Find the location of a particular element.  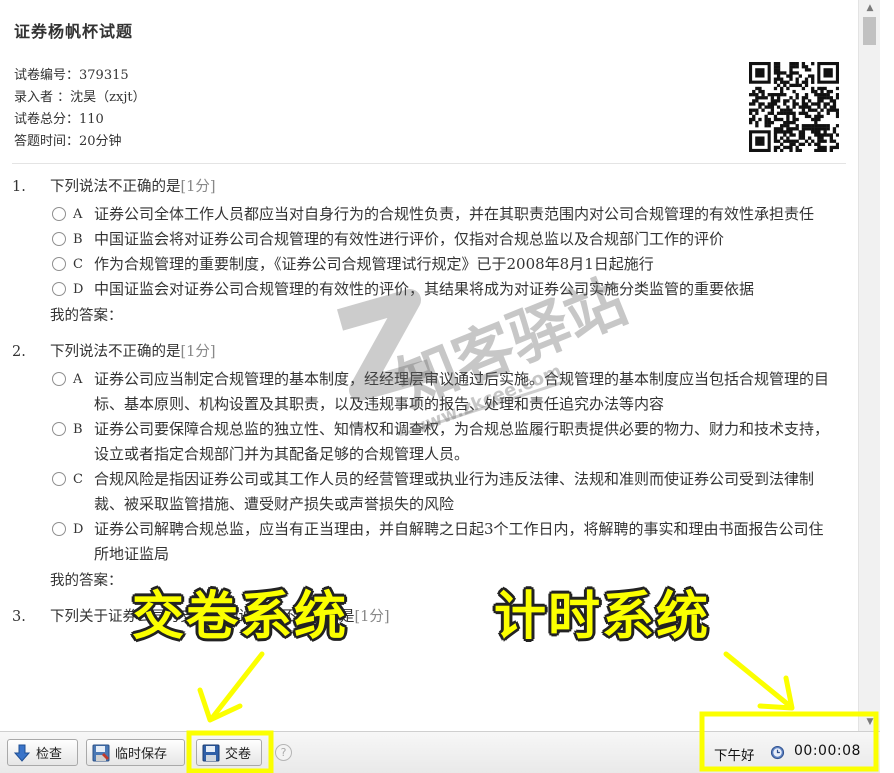

check-button: 检查 is located at coordinates (42, 752).